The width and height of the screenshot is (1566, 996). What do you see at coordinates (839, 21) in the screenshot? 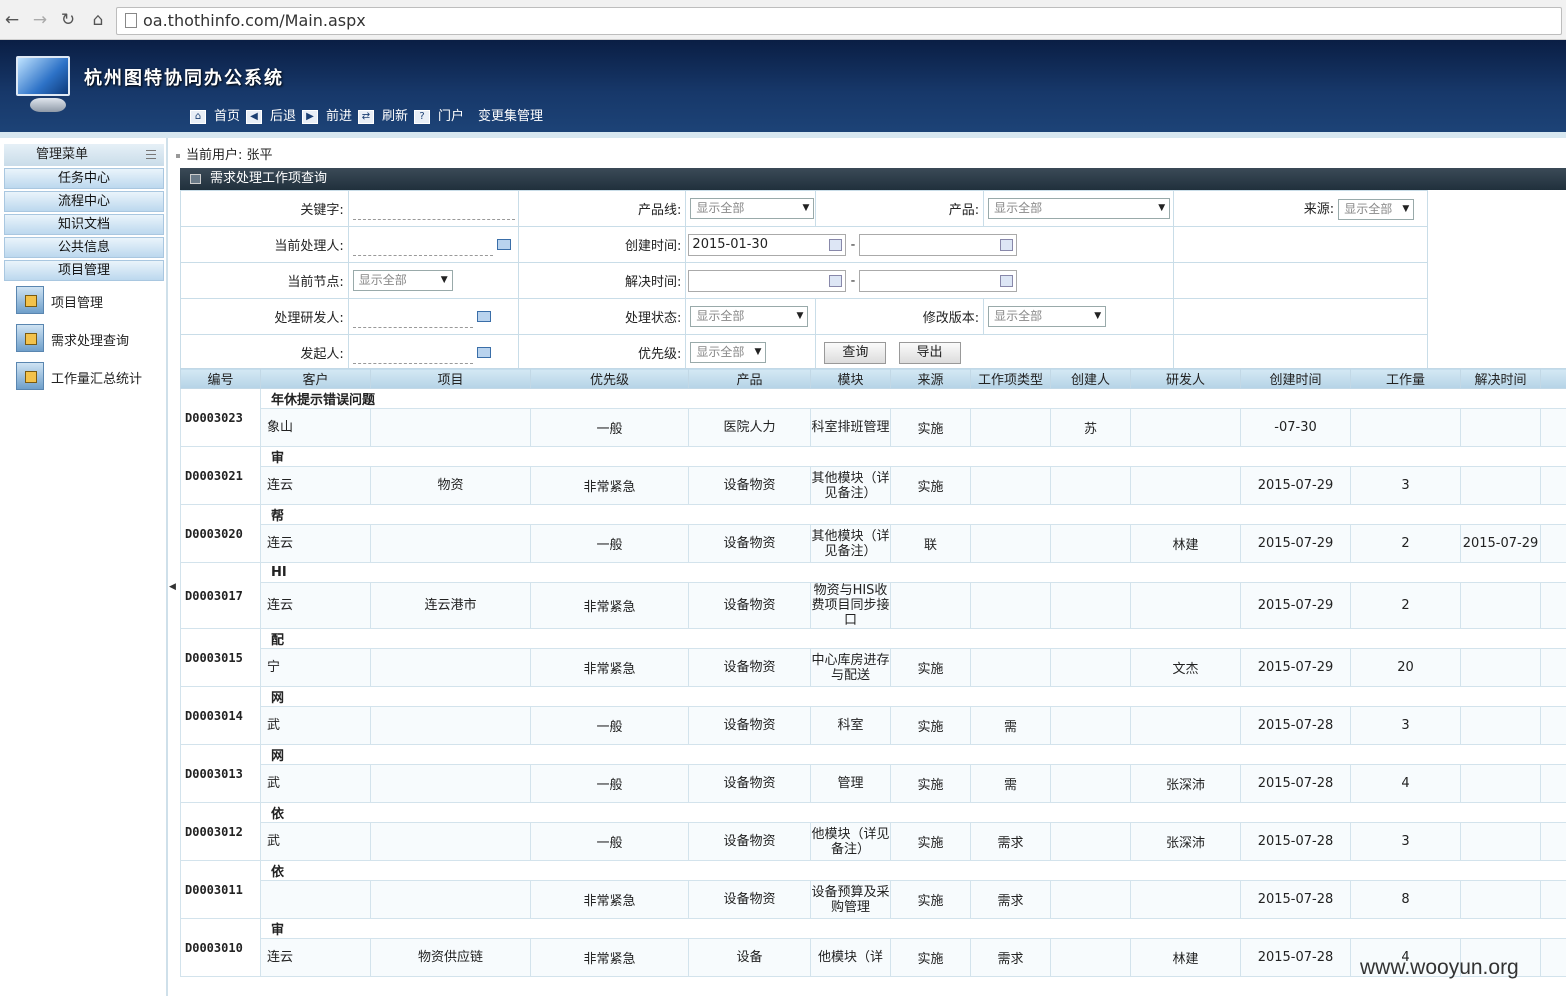
I see `address-bar: oa.thothinfo.com/Main.aspx` at bounding box center [839, 21].